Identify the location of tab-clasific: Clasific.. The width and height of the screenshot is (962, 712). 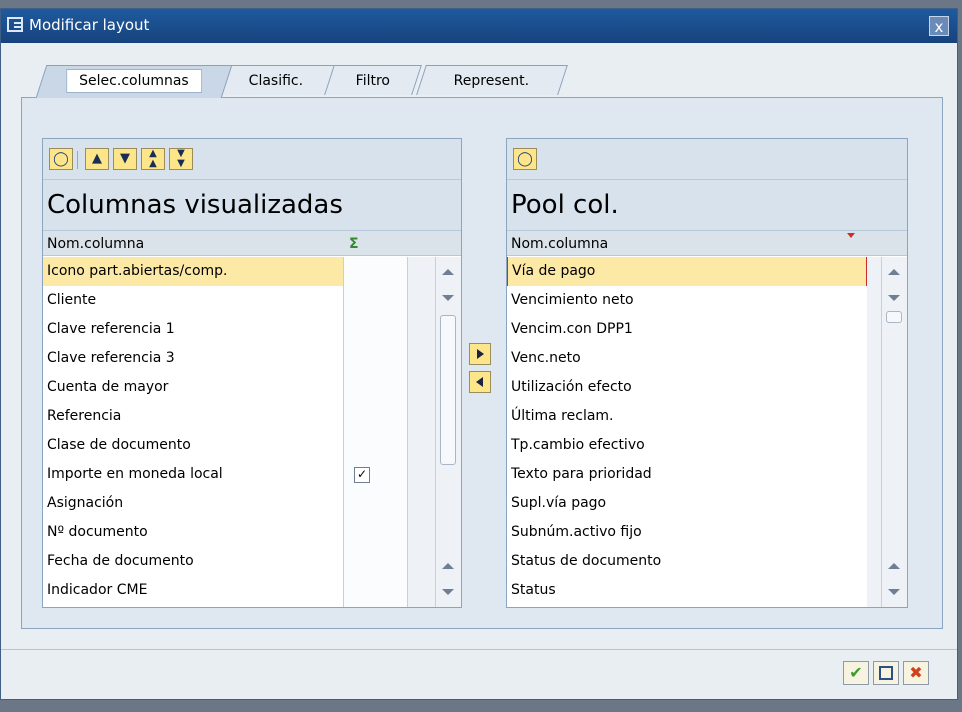
(276, 80).